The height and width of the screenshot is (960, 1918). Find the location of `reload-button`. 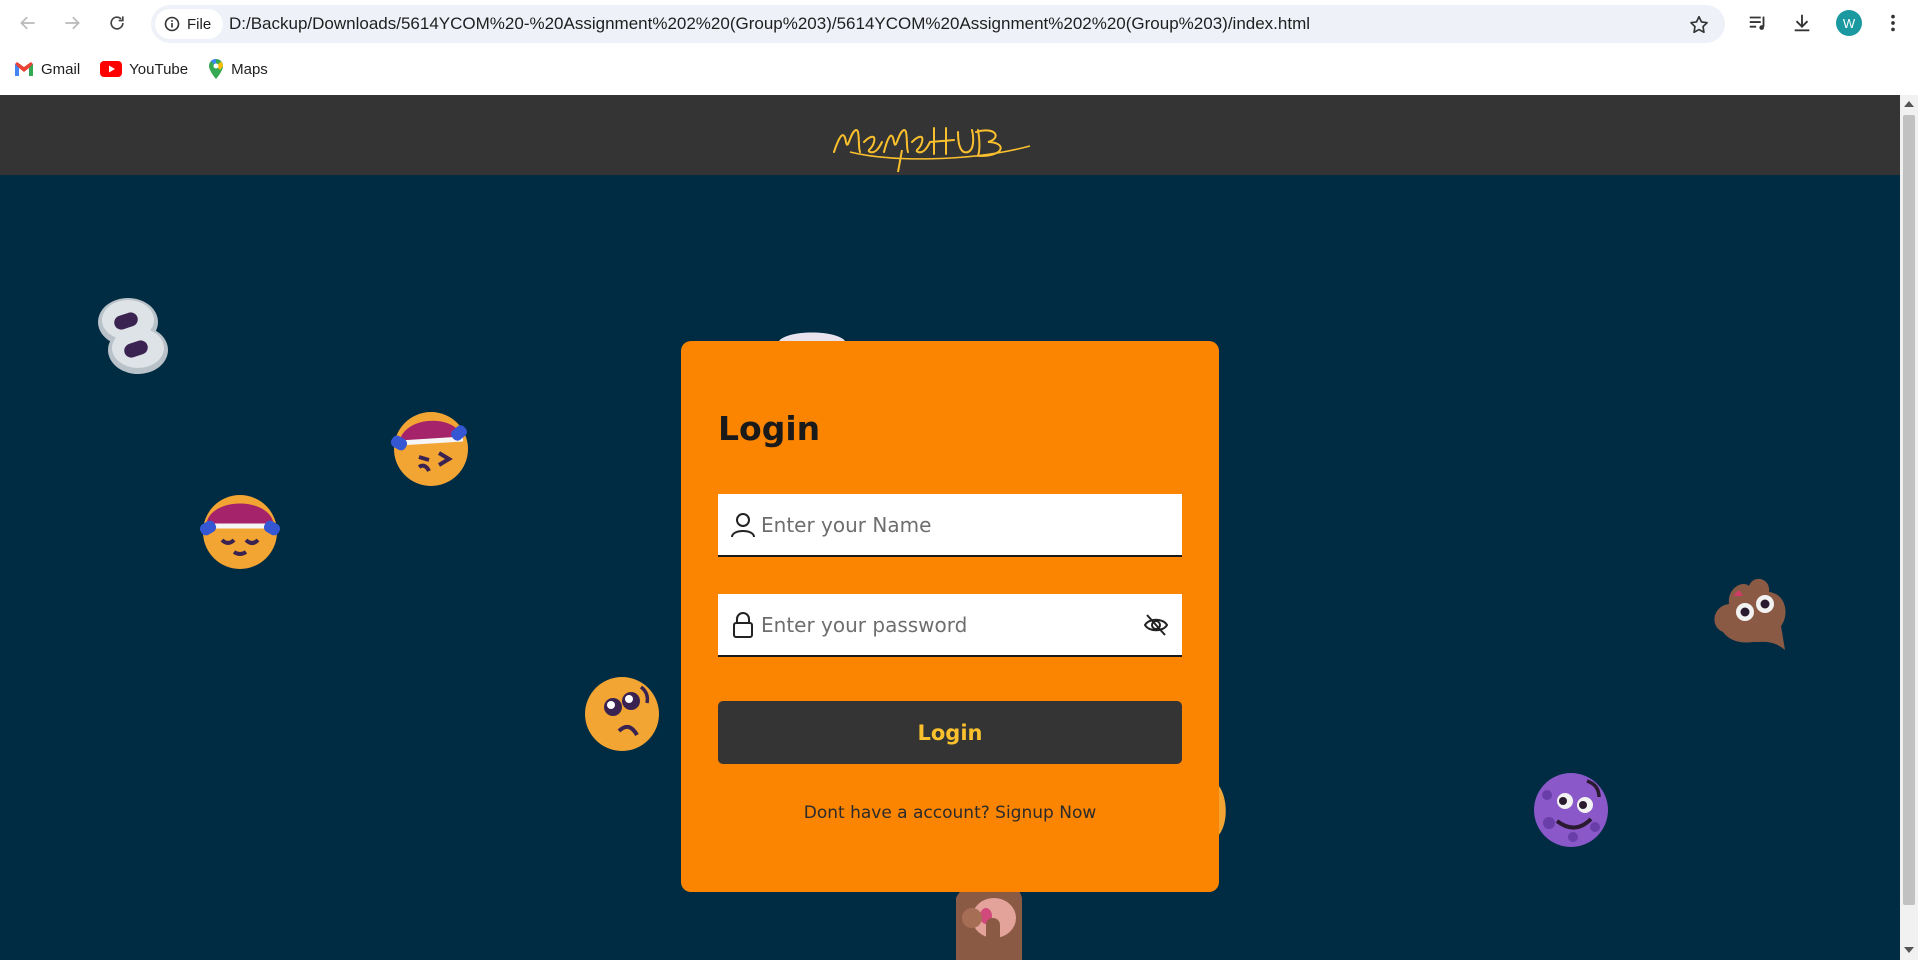

reload-button is located at coordinates (117, 23).